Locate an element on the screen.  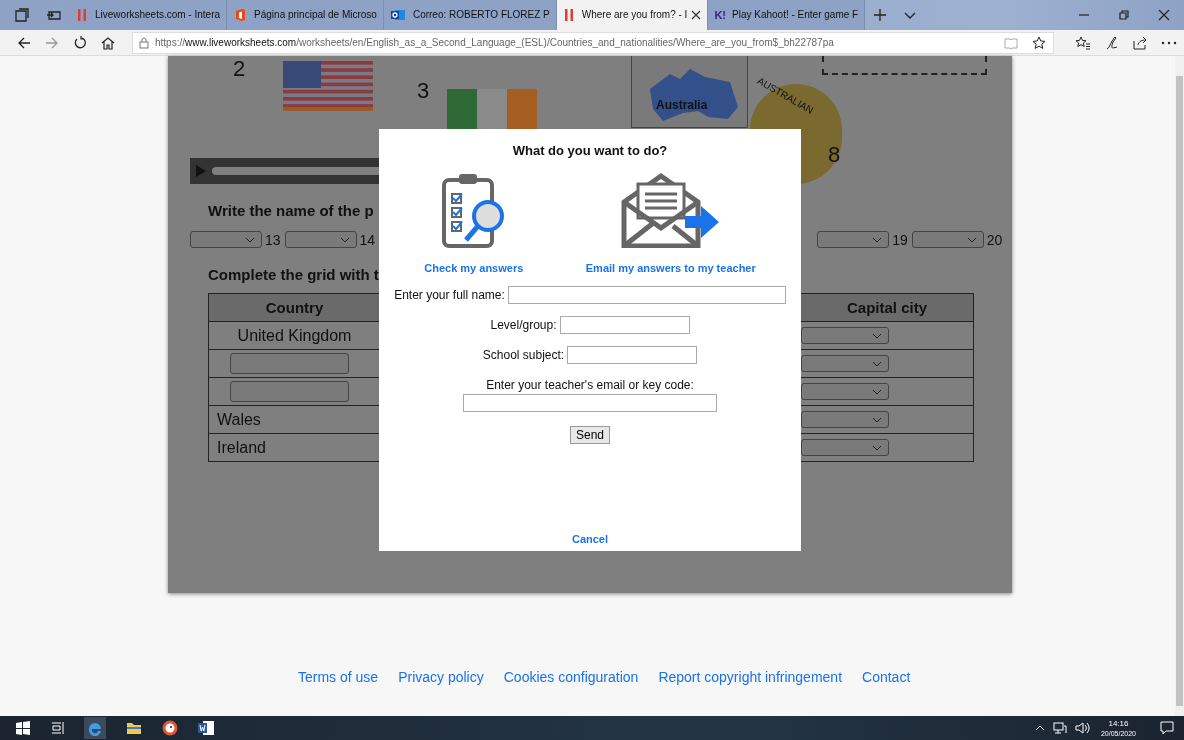
tab-title: Correo: ROBERTO FLOREZ P is located at coordinates (481, 15).